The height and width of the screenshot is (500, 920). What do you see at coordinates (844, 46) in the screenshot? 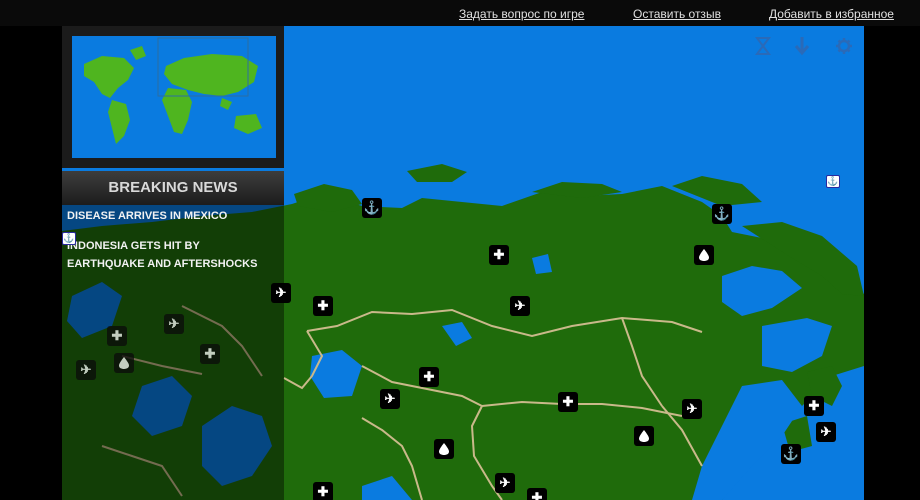
I see `gear-icon` at bounding box center [844, 46].